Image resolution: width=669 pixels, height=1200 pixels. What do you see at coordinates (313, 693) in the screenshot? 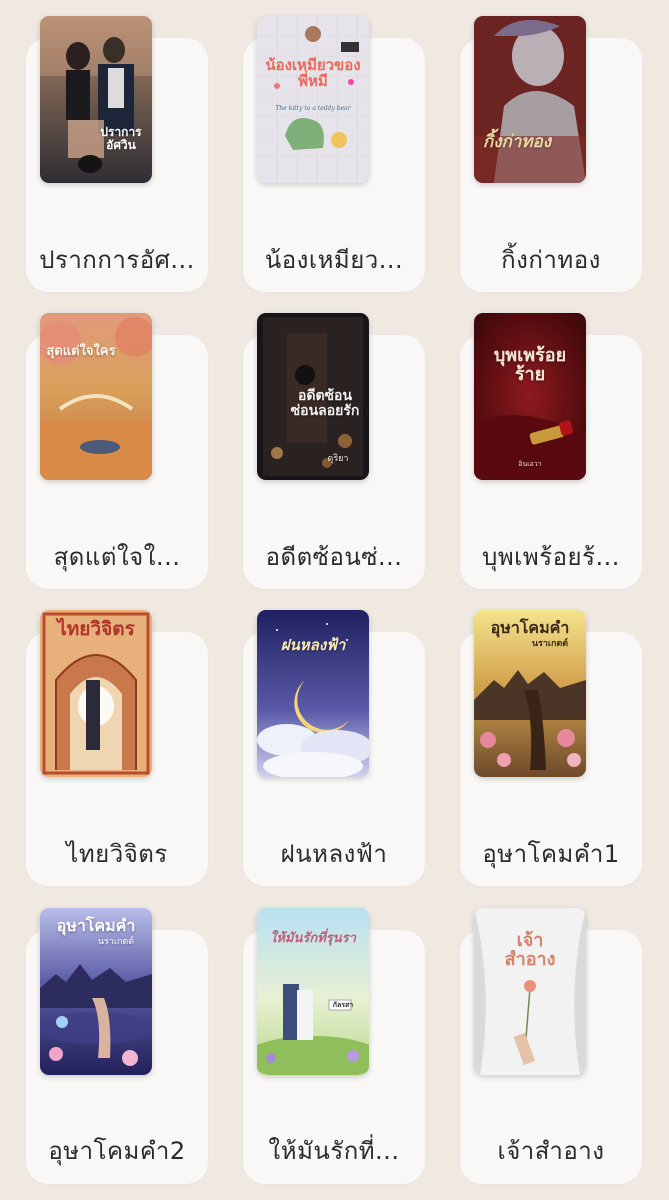
I see `book-cover: ฝนหลงฟ้า` at bounding box center [313, 693].